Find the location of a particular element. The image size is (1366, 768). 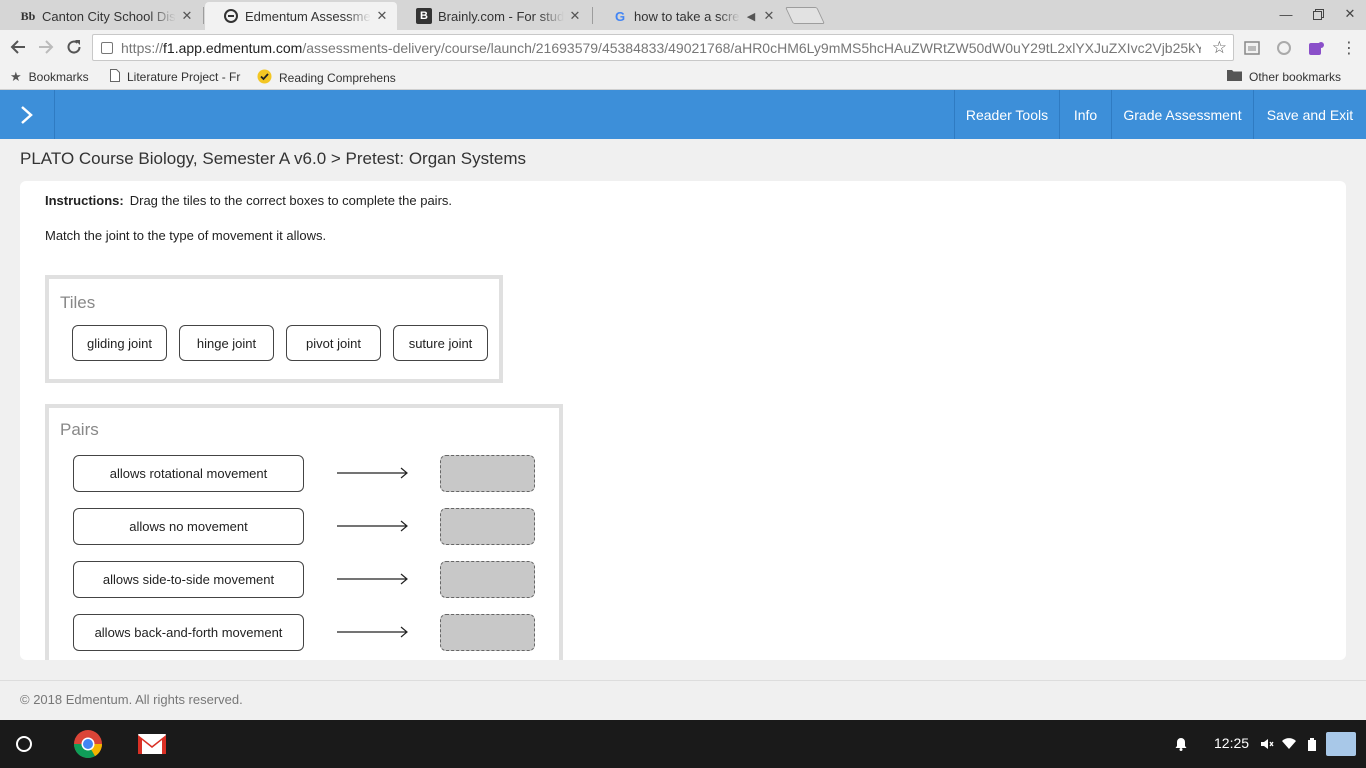

folder-icon is located at coordinates (1234, 76).